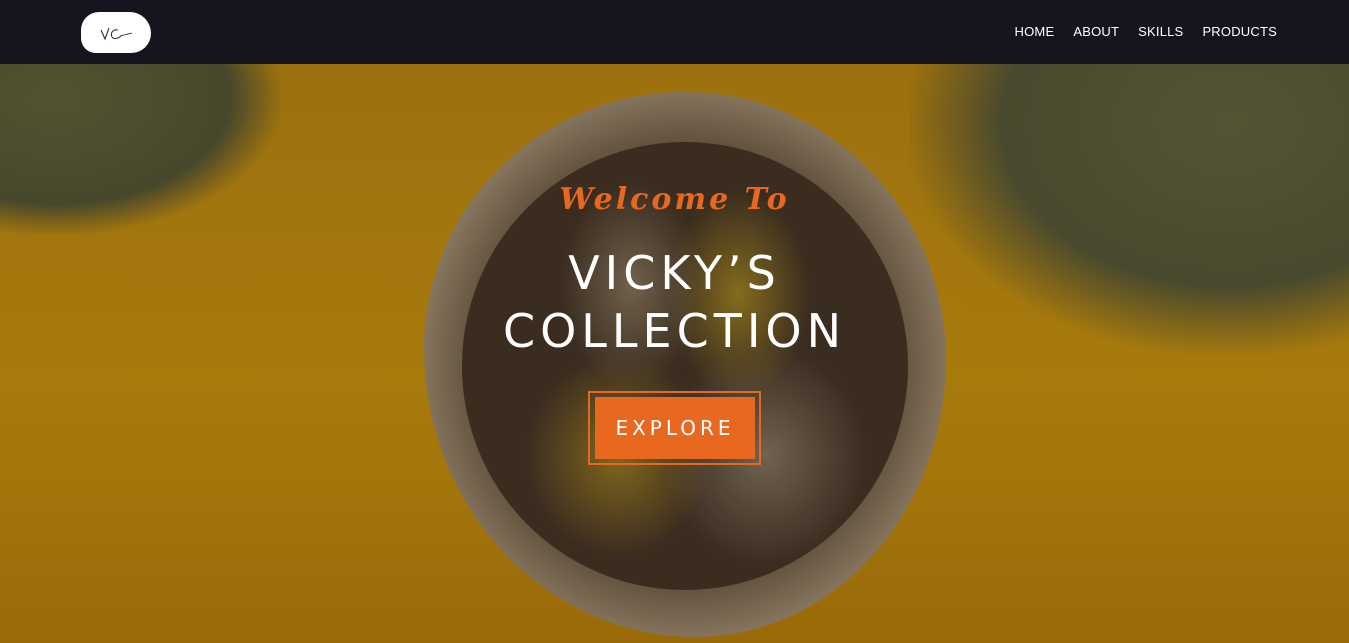  I want to click on signature-logo-icon, so click(116, 33).